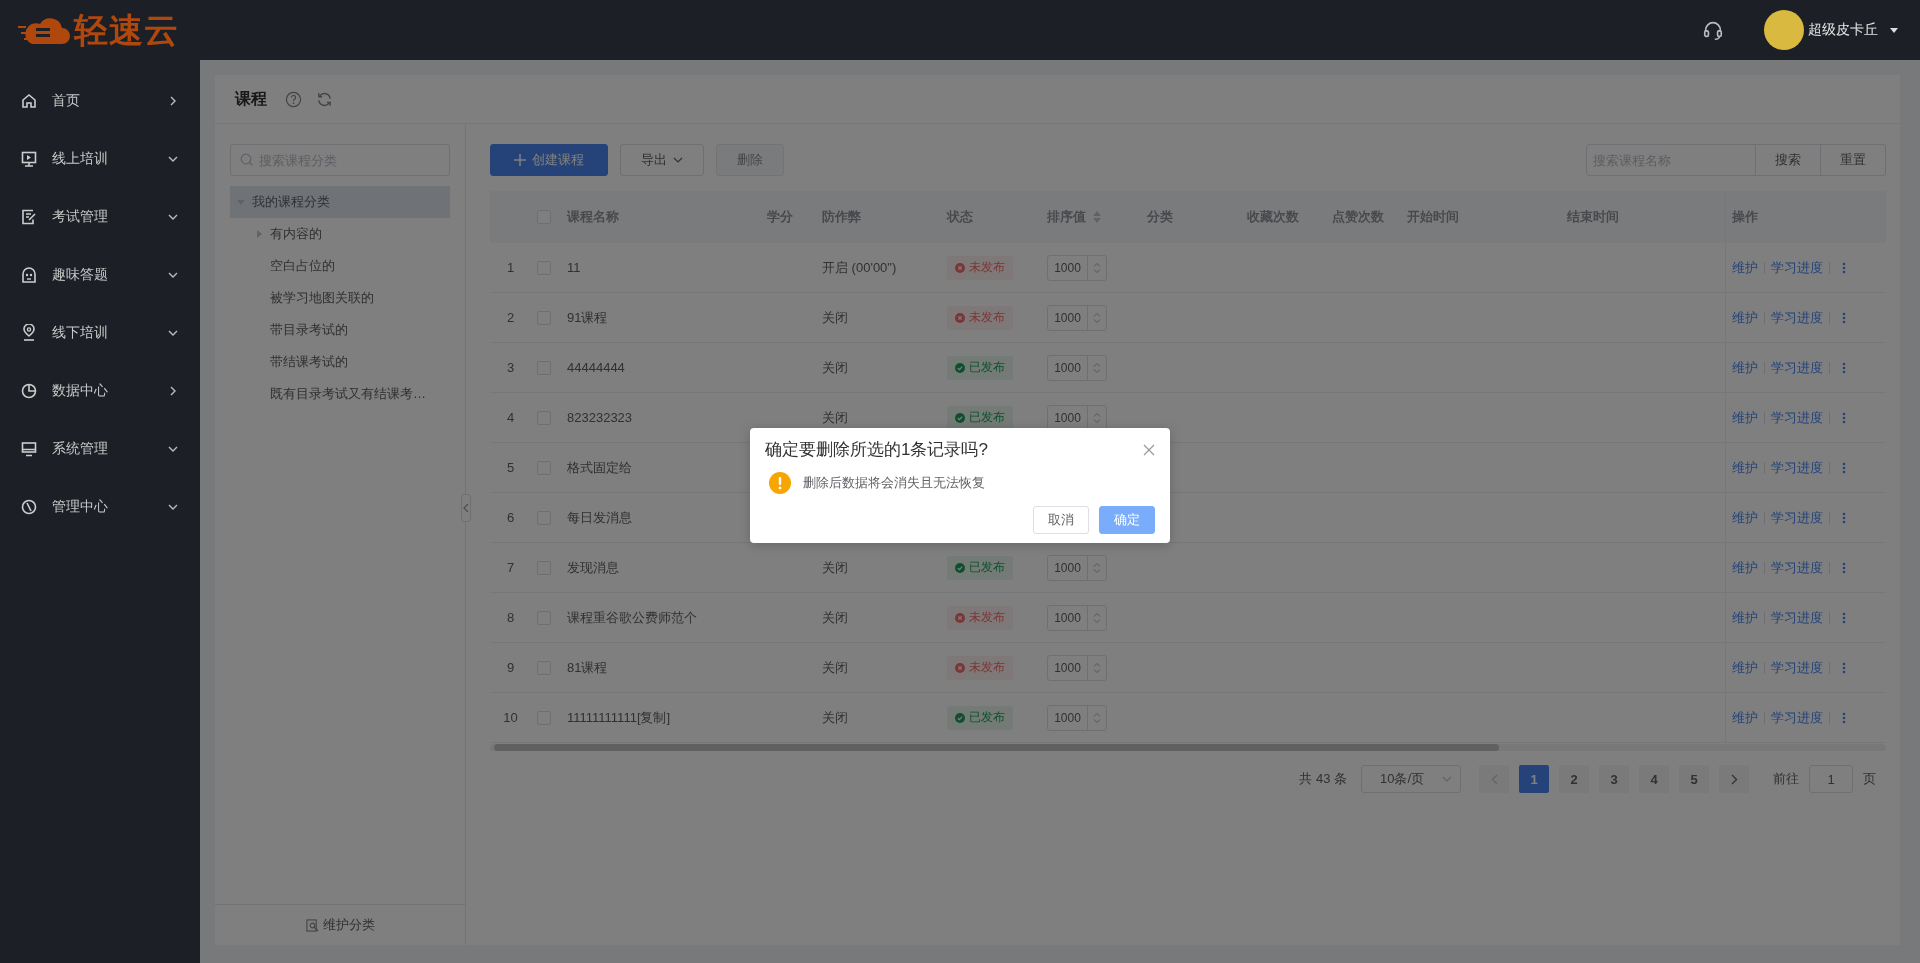 This screenshot has height=963, width=1920. Describe the element at coordinates (1869, 779) in the screenshot. I see `page-suffix: 页` at that location.